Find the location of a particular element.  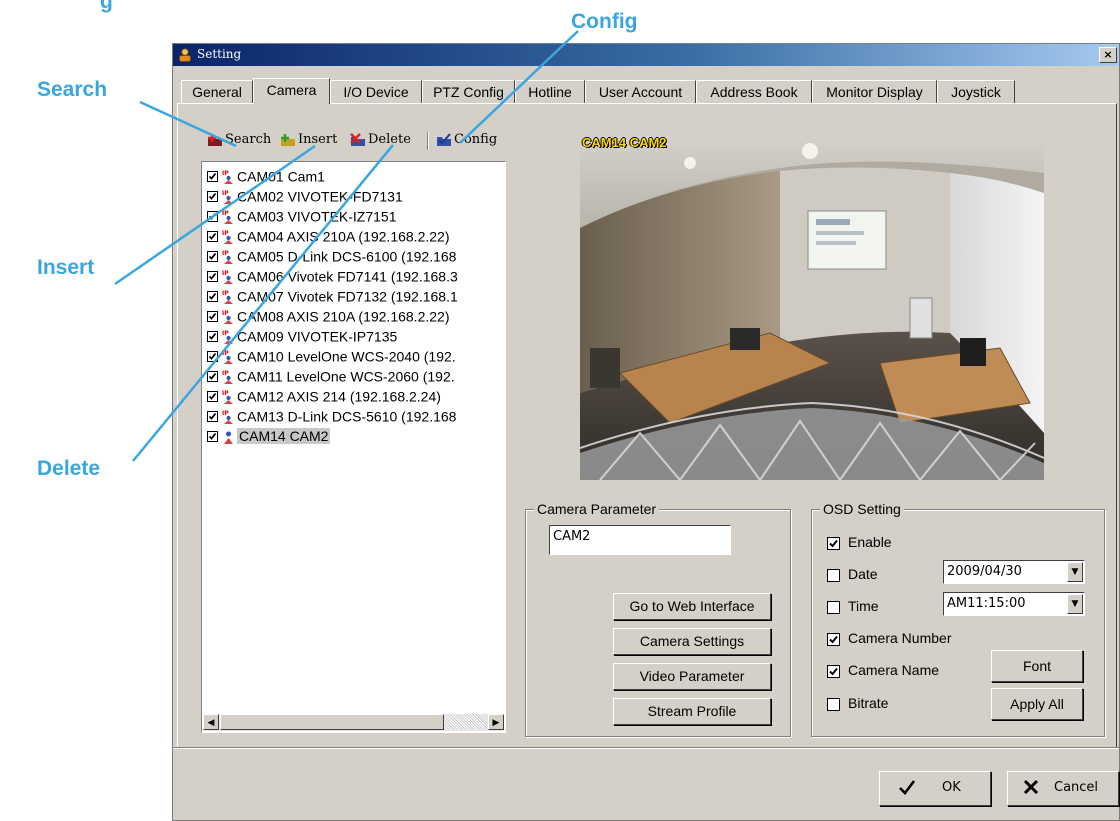

list-item: IP CAM13 D-Link DCS-5610 (192.168 is located at coordinates (331, 415).